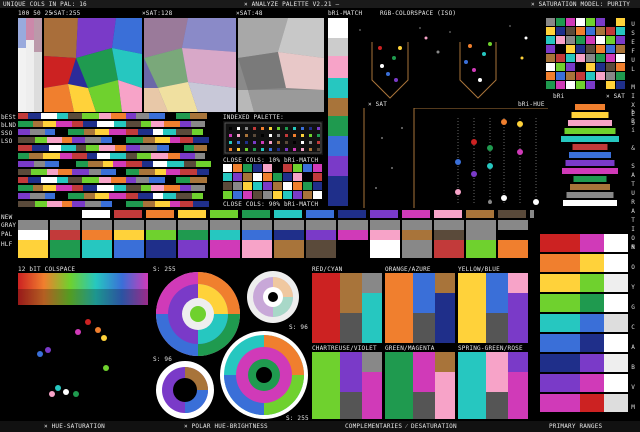 The image size is (640, 432). What do you see at coordinates (65, 13) in the screenshot?
I see `sat255-label: ×SAT:255` at bounding box center [65, 13].